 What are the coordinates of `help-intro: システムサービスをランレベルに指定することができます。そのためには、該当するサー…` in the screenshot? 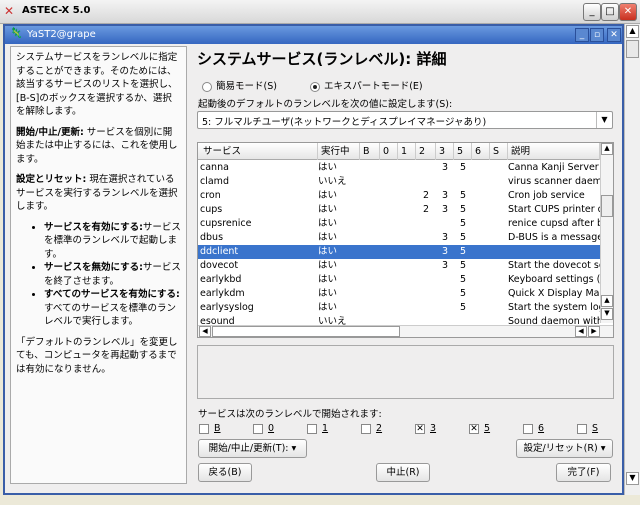 It's located at (97, 84).